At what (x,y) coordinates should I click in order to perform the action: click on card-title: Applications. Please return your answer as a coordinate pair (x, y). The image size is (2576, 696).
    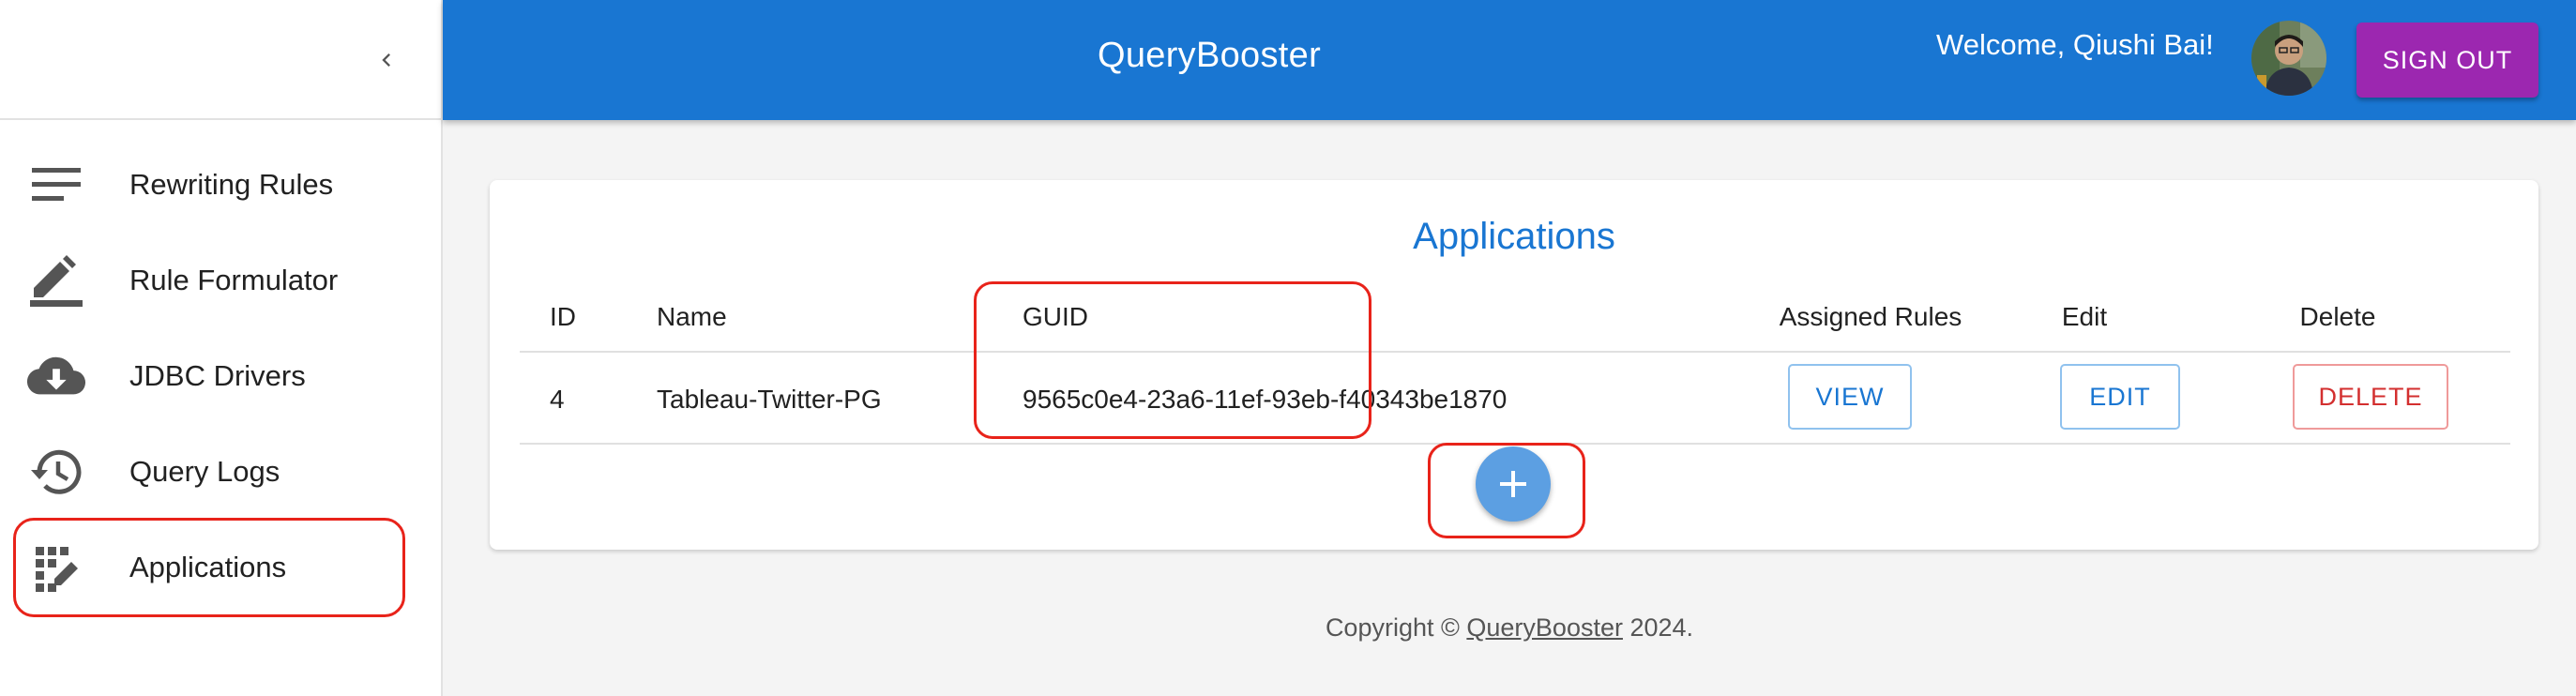
    Looking at the image, I should click on (1514, 236).